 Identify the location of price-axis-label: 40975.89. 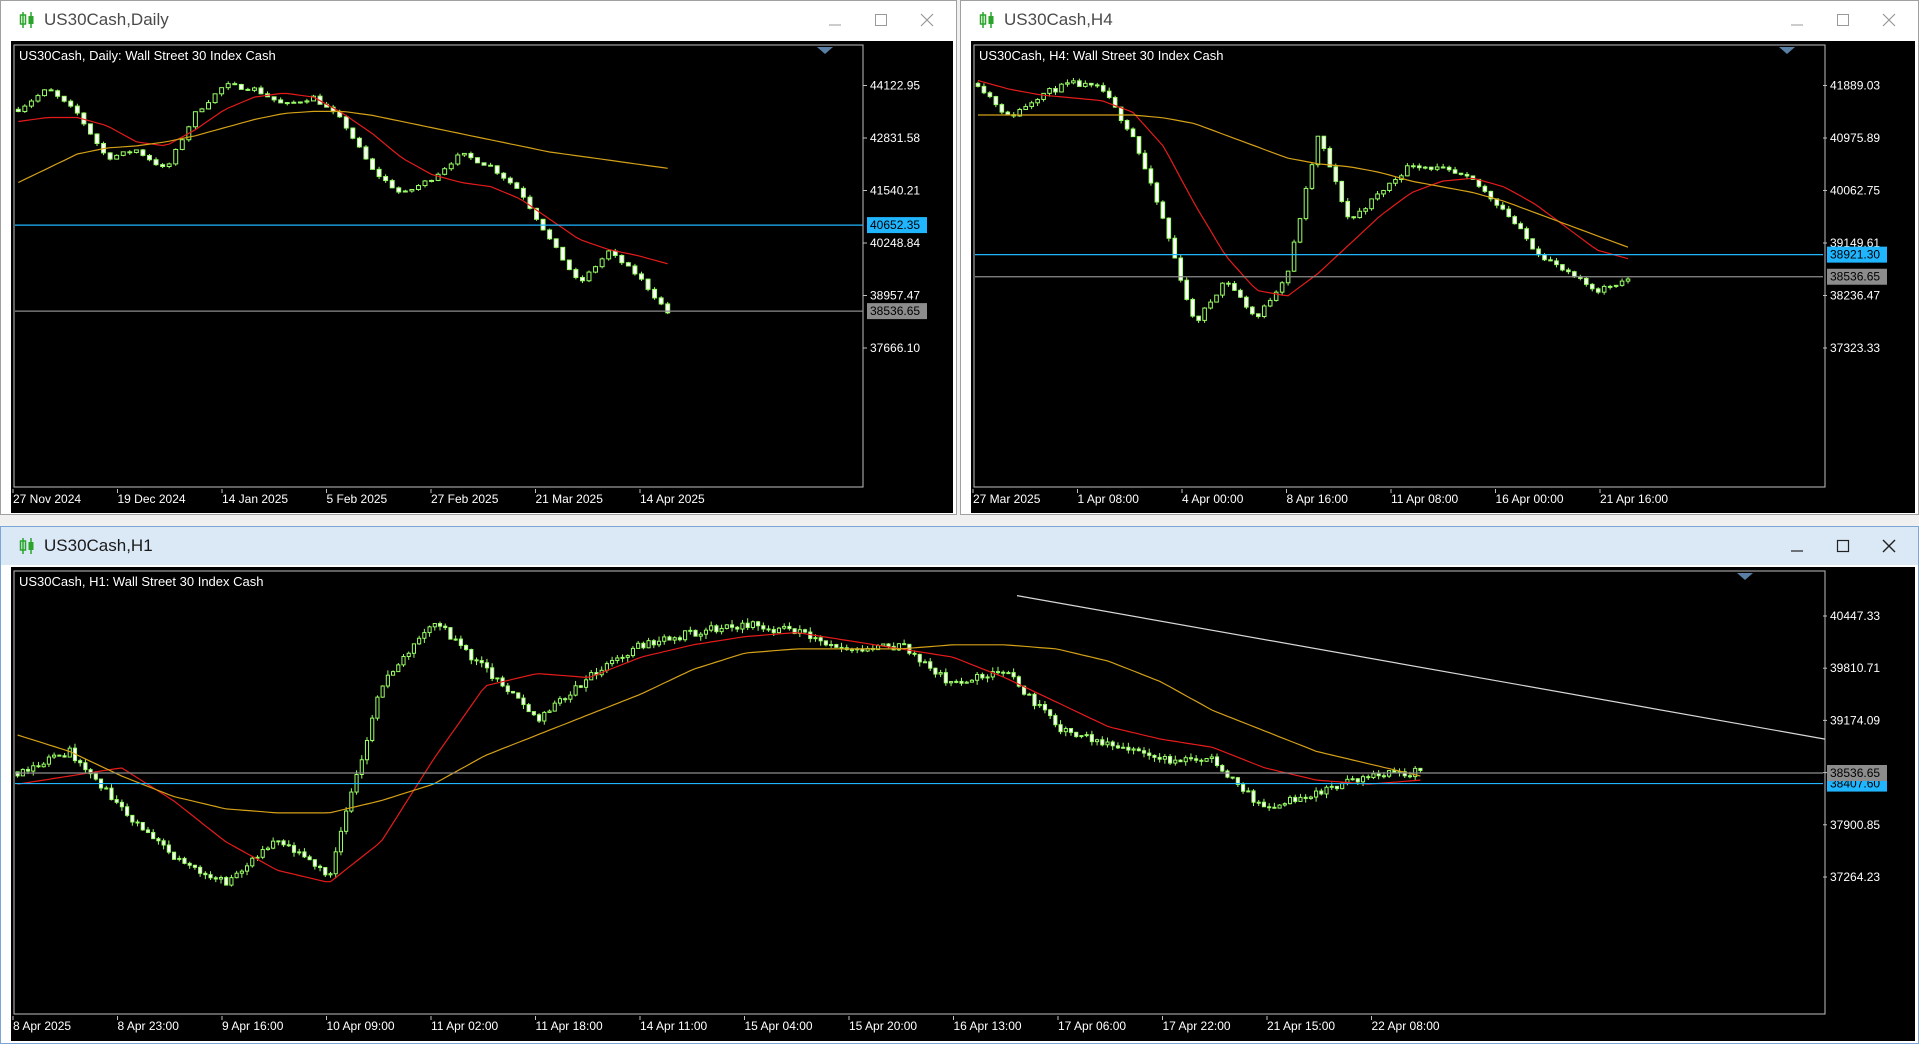
(1855, 138).